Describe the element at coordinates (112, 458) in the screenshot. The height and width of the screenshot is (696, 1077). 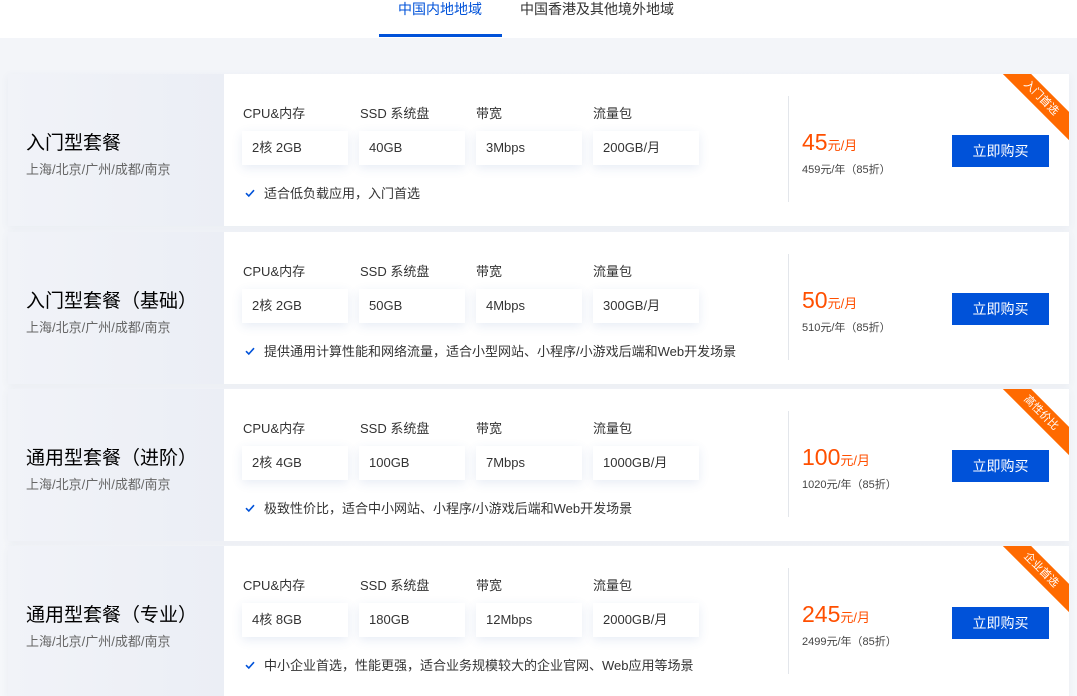
I see `plan-name: 通用型套餐（进阶）` at that location.